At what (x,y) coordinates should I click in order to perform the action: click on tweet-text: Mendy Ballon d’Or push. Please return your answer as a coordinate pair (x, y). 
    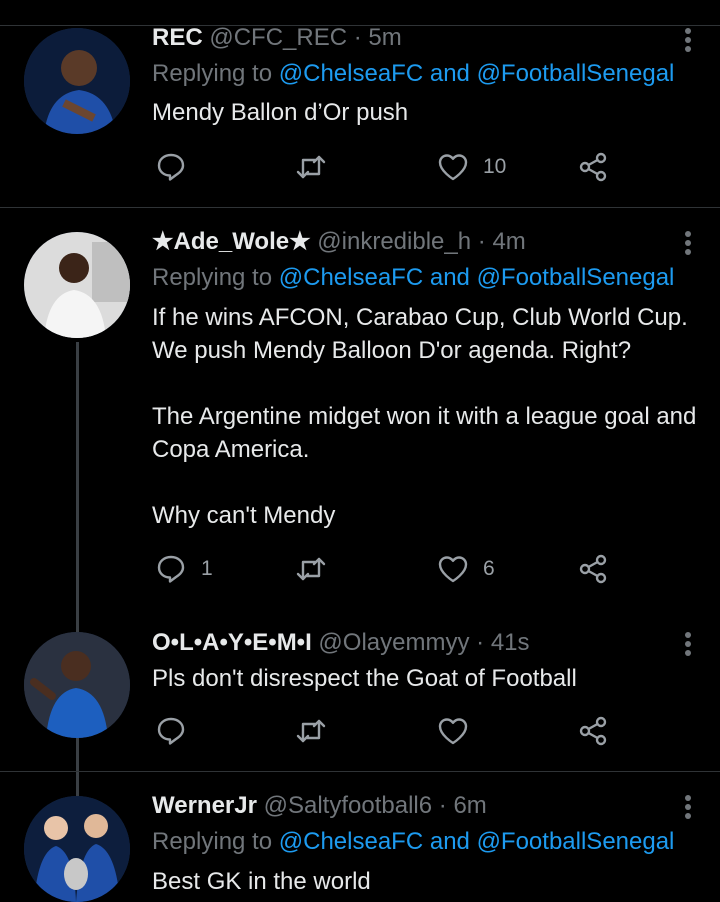
    Looking at the image, I should click on (280, 112).